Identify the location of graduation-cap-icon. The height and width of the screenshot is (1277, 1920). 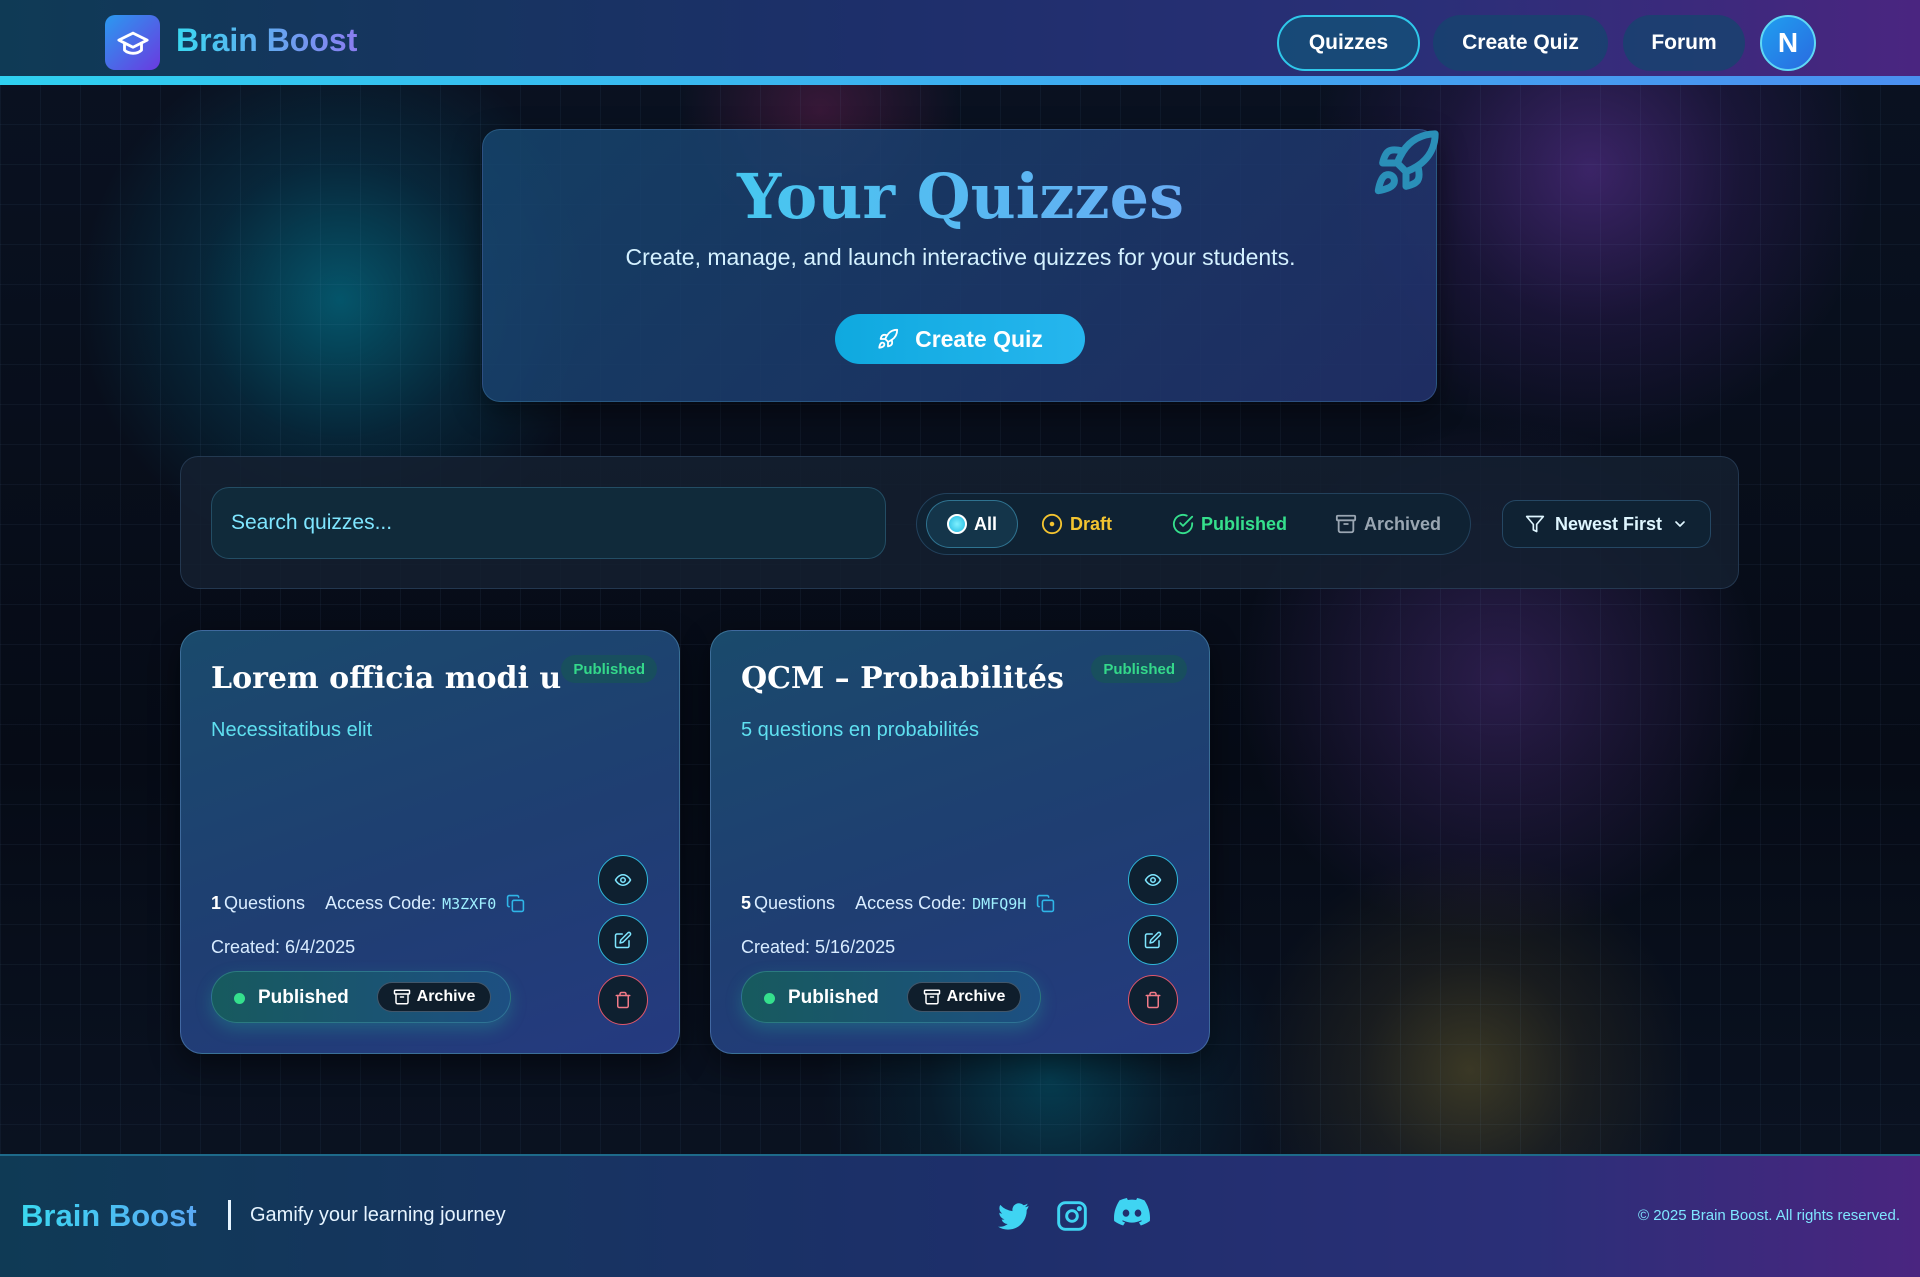
(132, 43).